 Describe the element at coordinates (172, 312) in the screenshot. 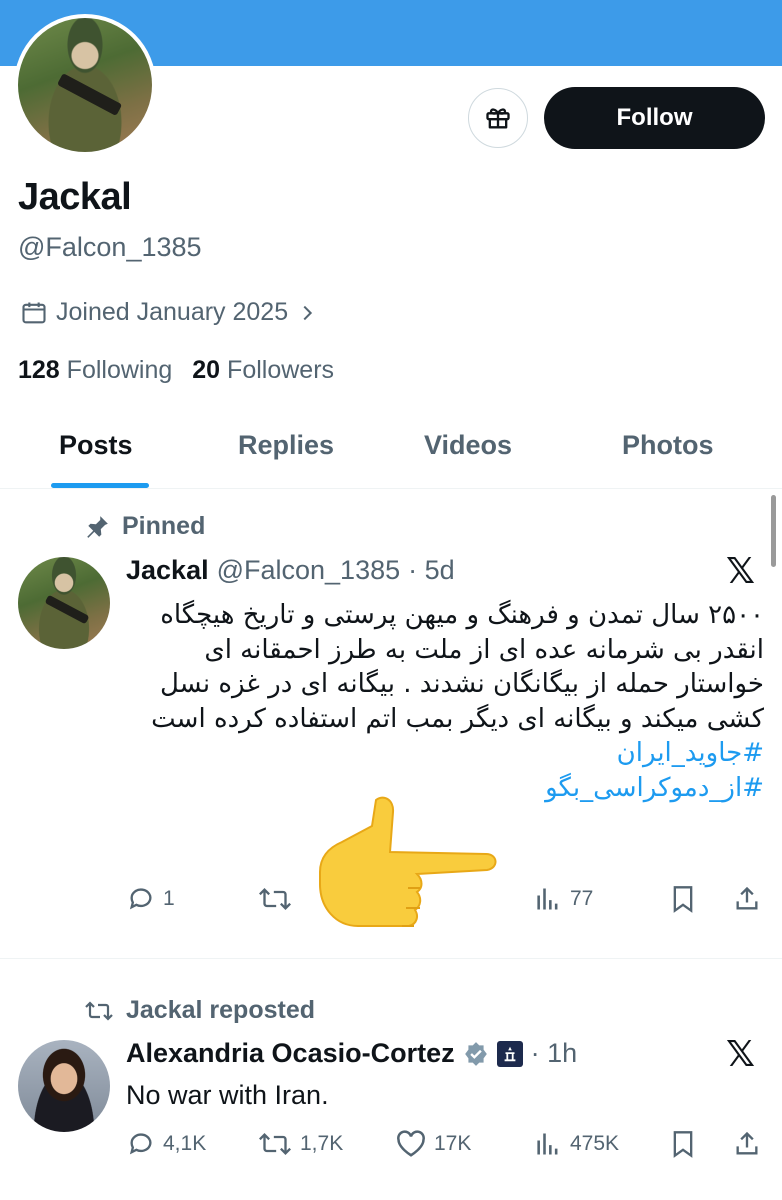

I see `joined-label: Joined January 2025` at that location.